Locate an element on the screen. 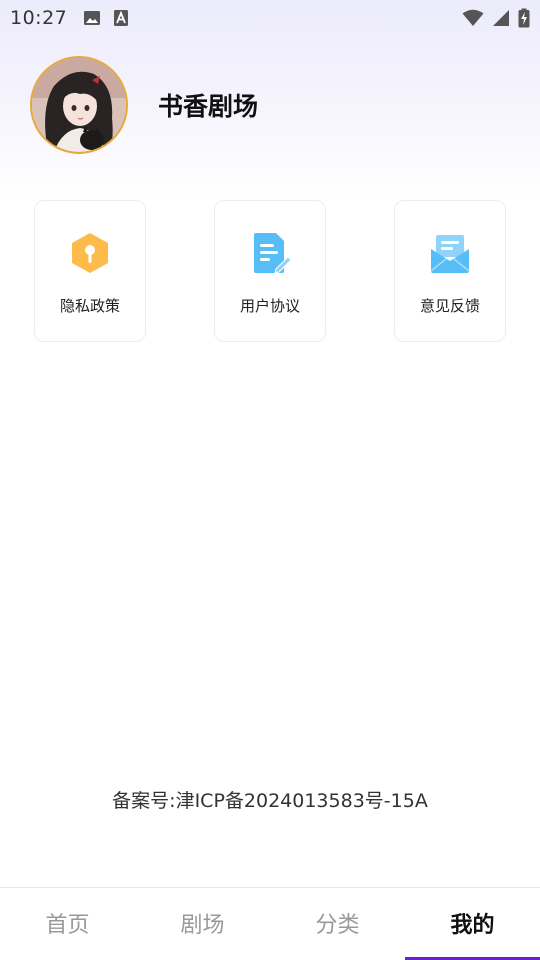 Image resolution: width=540 pixels, height=960 pixels. profile-header: 书香剧场 is located at coordinates (144, 105).